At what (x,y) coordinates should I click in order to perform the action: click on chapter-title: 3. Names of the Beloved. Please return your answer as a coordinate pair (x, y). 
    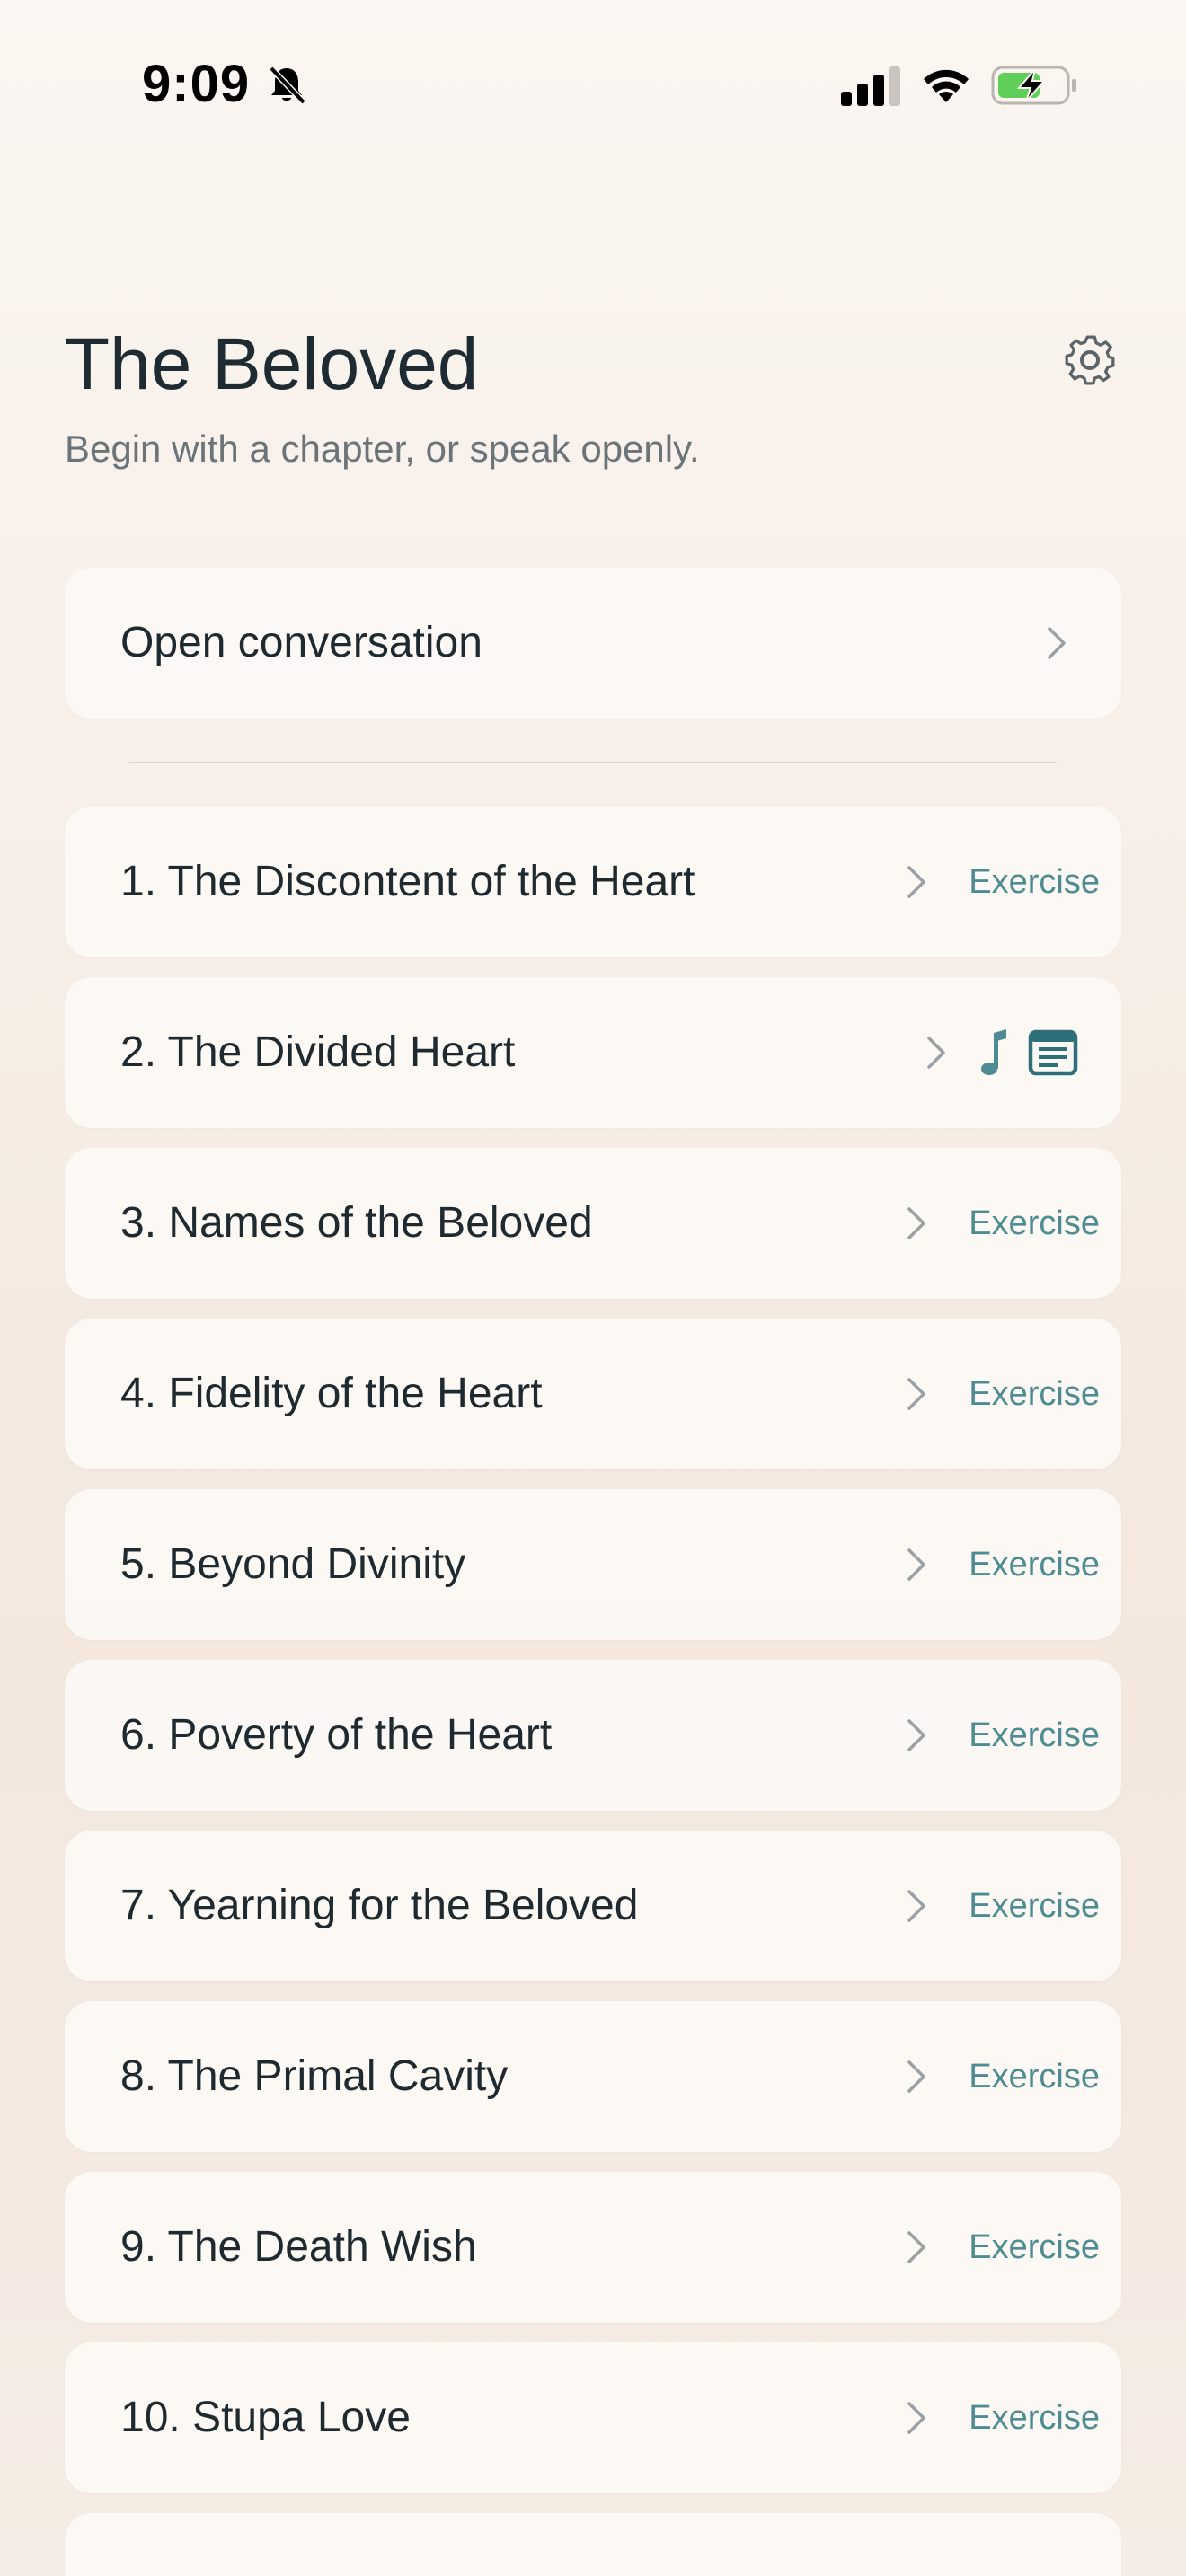
    Looking at the image, I should click on (356, 1223).